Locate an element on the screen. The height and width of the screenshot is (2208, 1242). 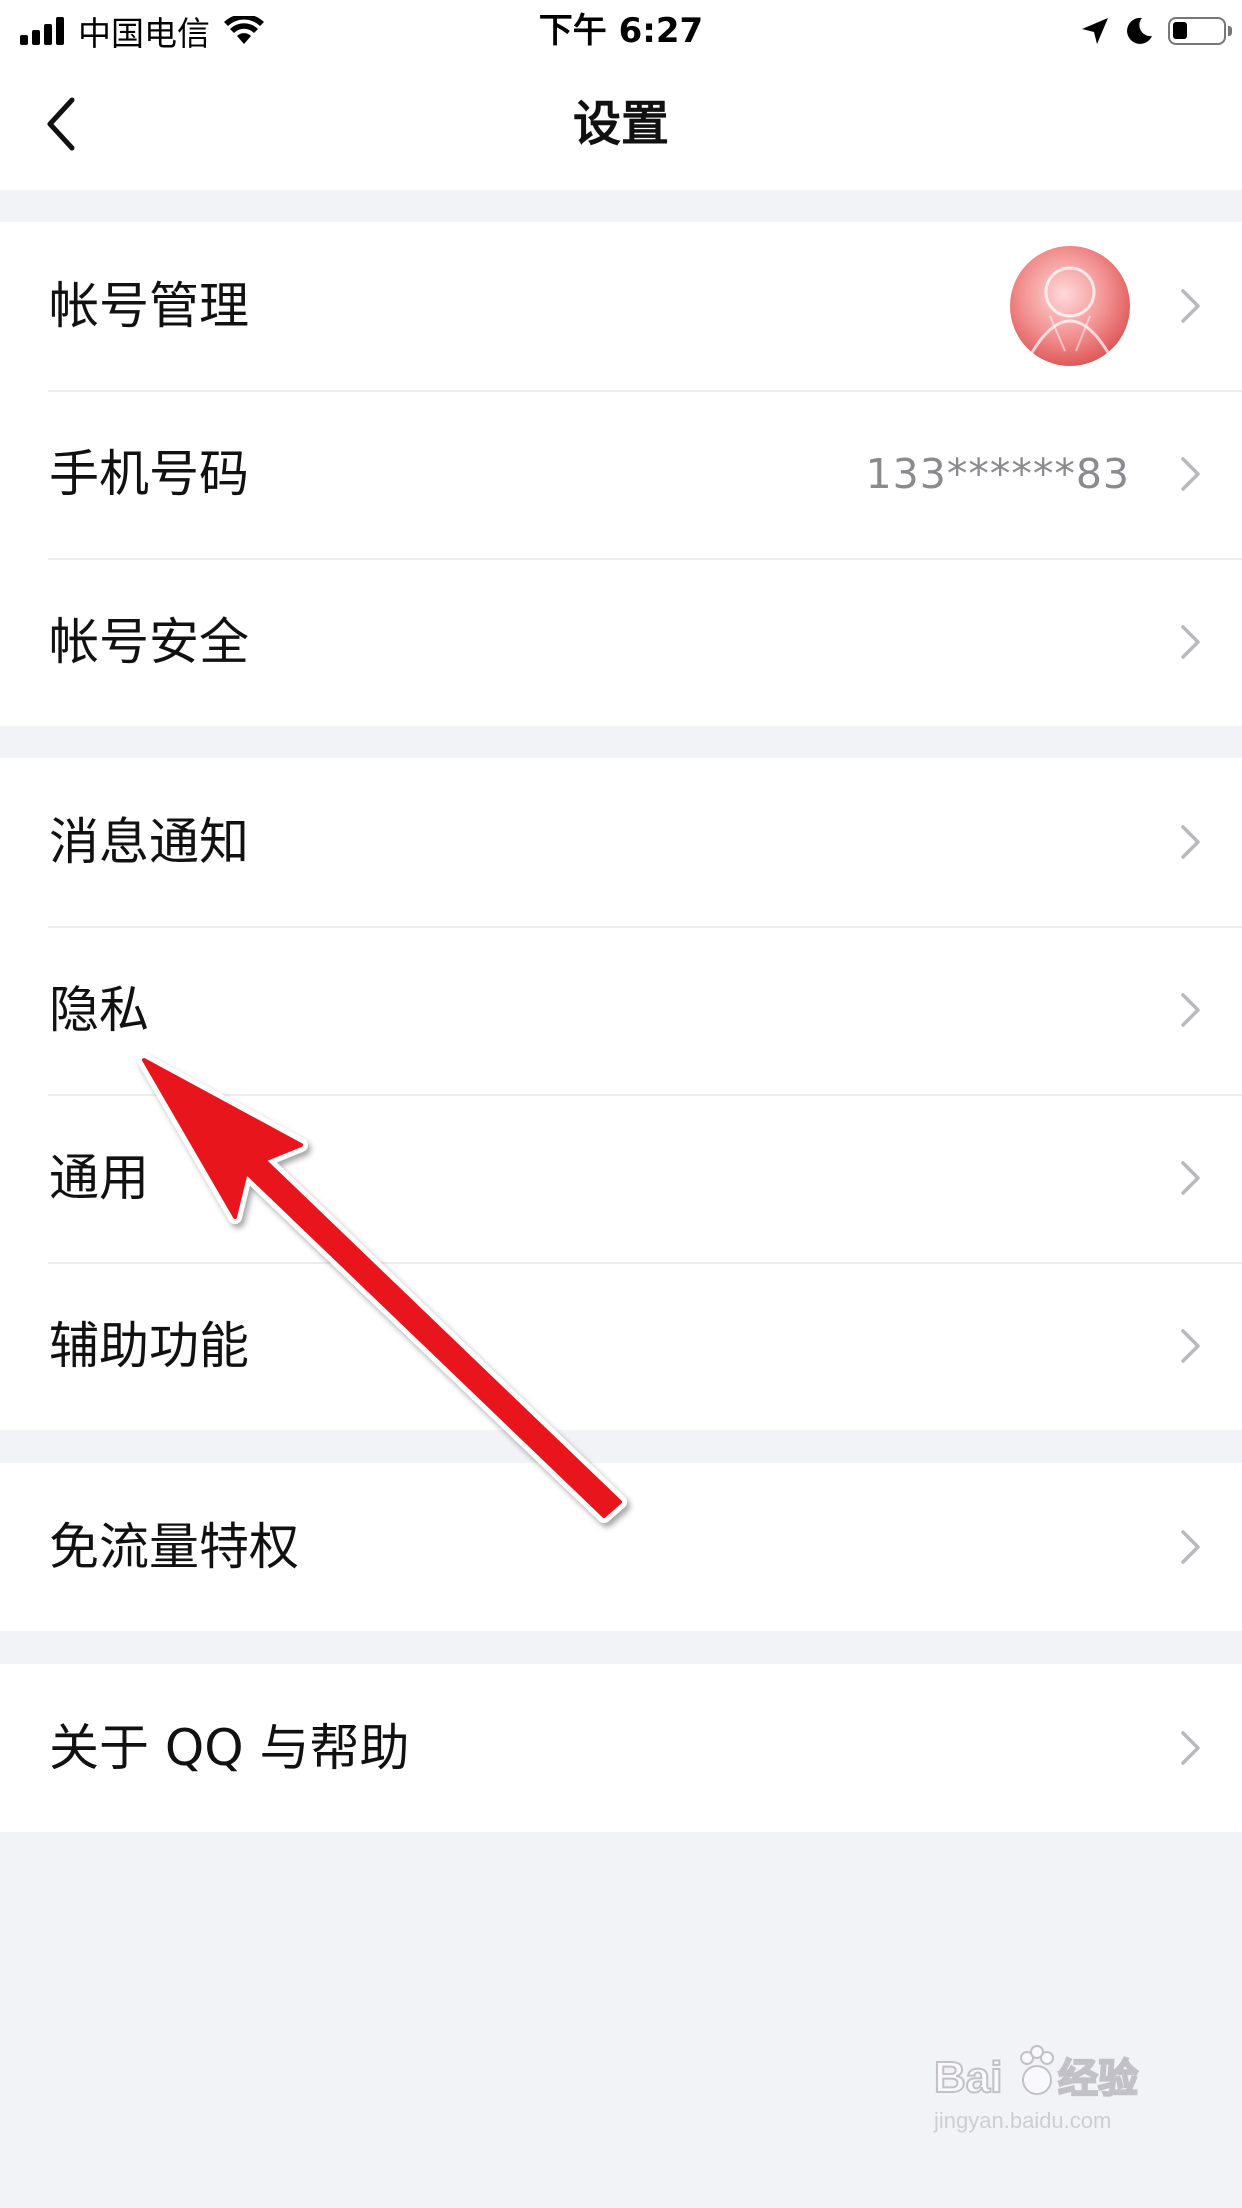
watermark-logo-icon: Bai 经验 jingyan.baidu.com is located at coordinates (1036, 2089).